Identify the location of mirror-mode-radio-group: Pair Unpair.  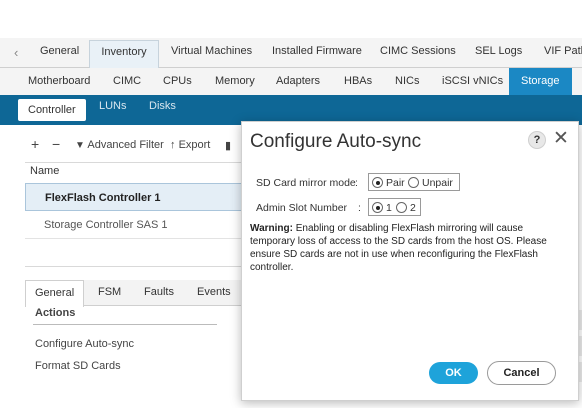
(414, 182).